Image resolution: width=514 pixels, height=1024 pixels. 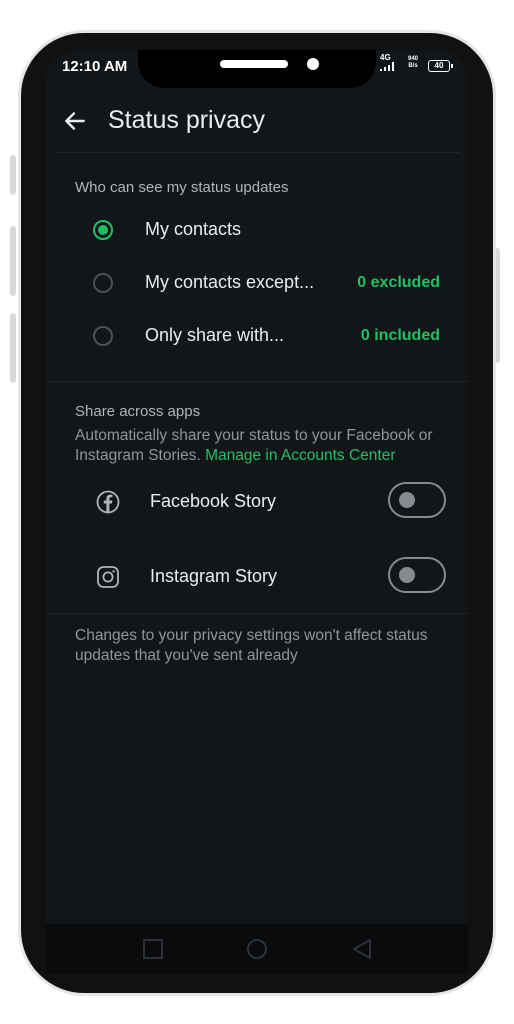 What do you see at coordinates (138, 411) in the screenshot?
I see `share-section-label: Share across apps` at bounding box center [138, 411].